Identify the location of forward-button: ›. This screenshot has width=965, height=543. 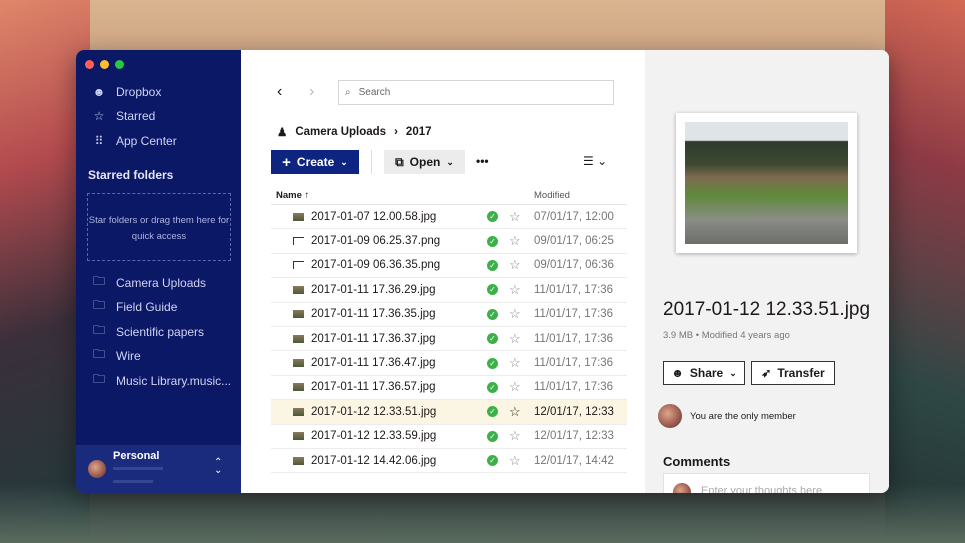
(311, 92).